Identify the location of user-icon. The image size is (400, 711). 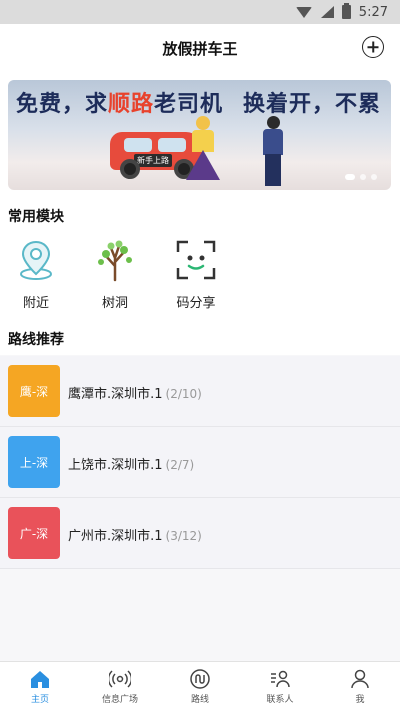
(360, 679).